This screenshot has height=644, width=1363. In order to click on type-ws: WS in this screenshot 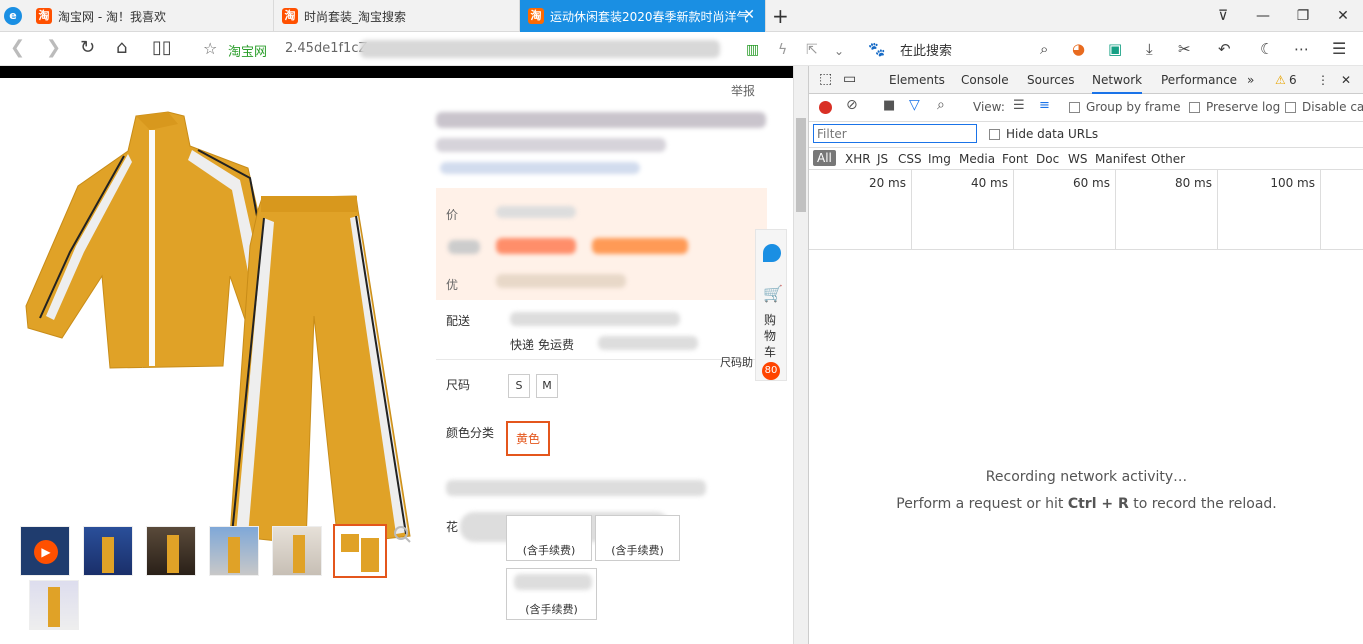, I will do `click(1077, 159)`.